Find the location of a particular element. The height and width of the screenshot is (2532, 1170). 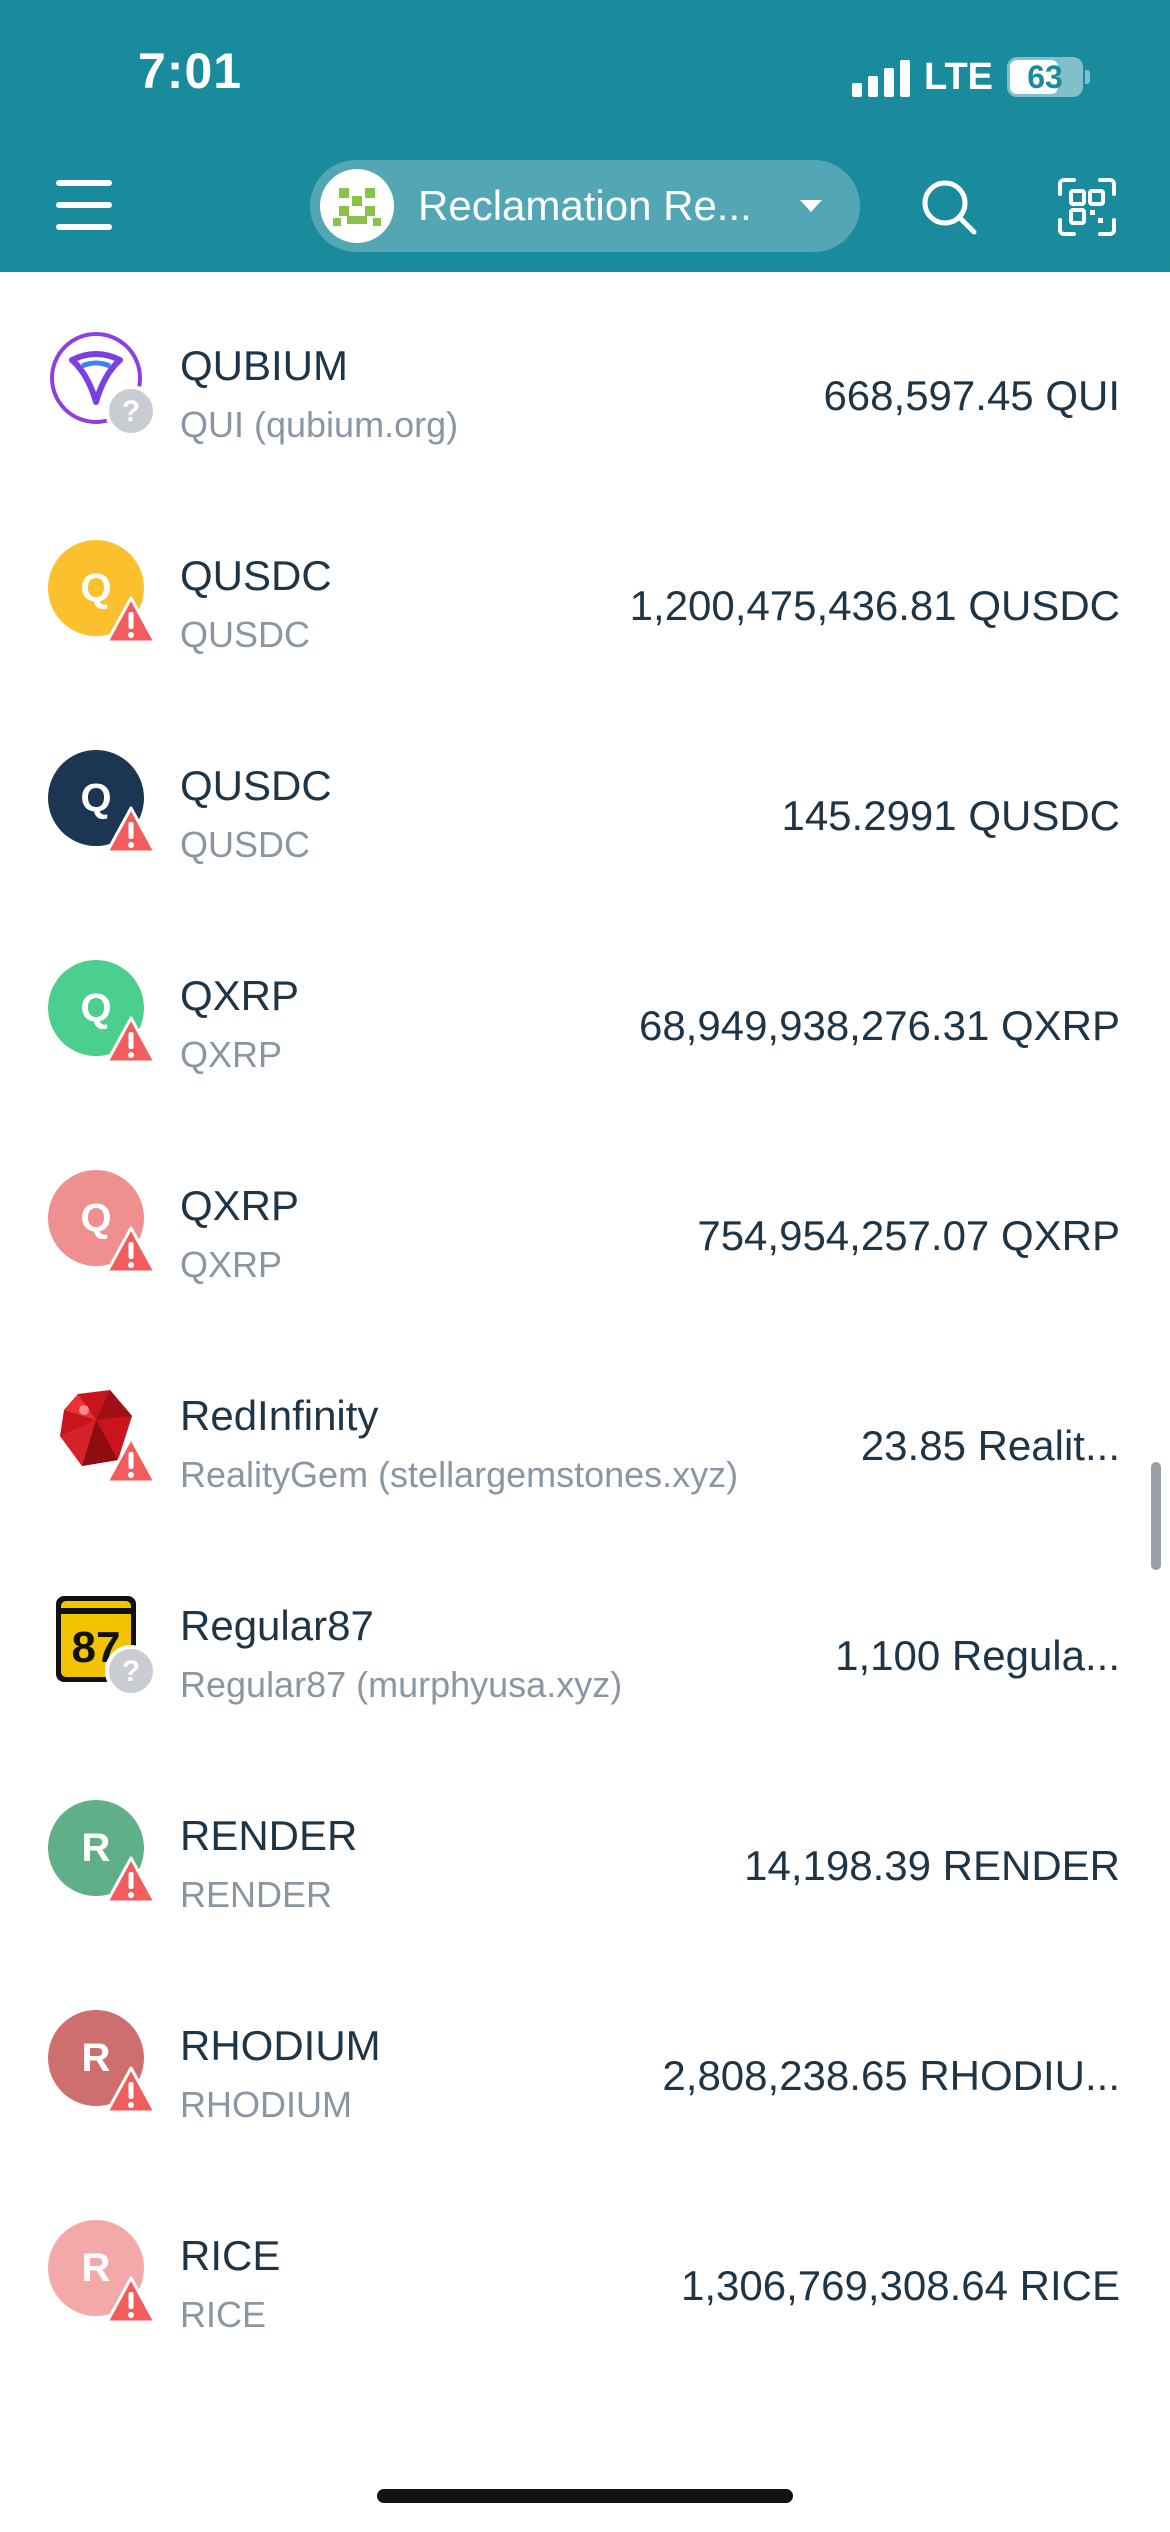

scrollbar is located at coordinates (1156, 1516).